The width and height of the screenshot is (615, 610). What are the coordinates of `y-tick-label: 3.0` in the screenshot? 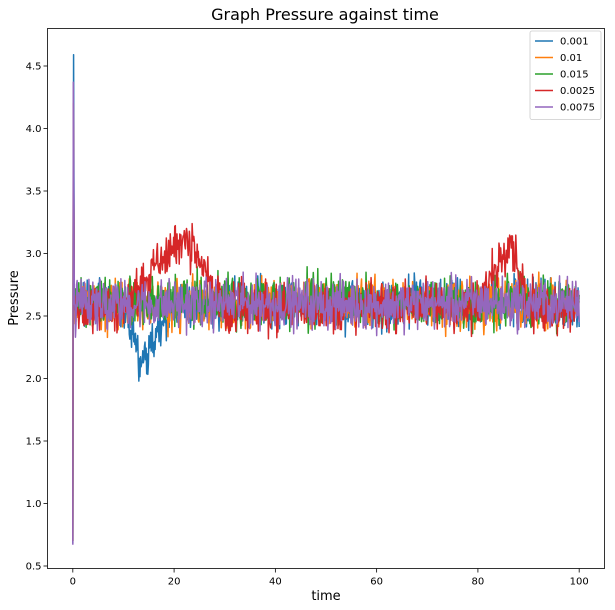 It's located at (34, 254).